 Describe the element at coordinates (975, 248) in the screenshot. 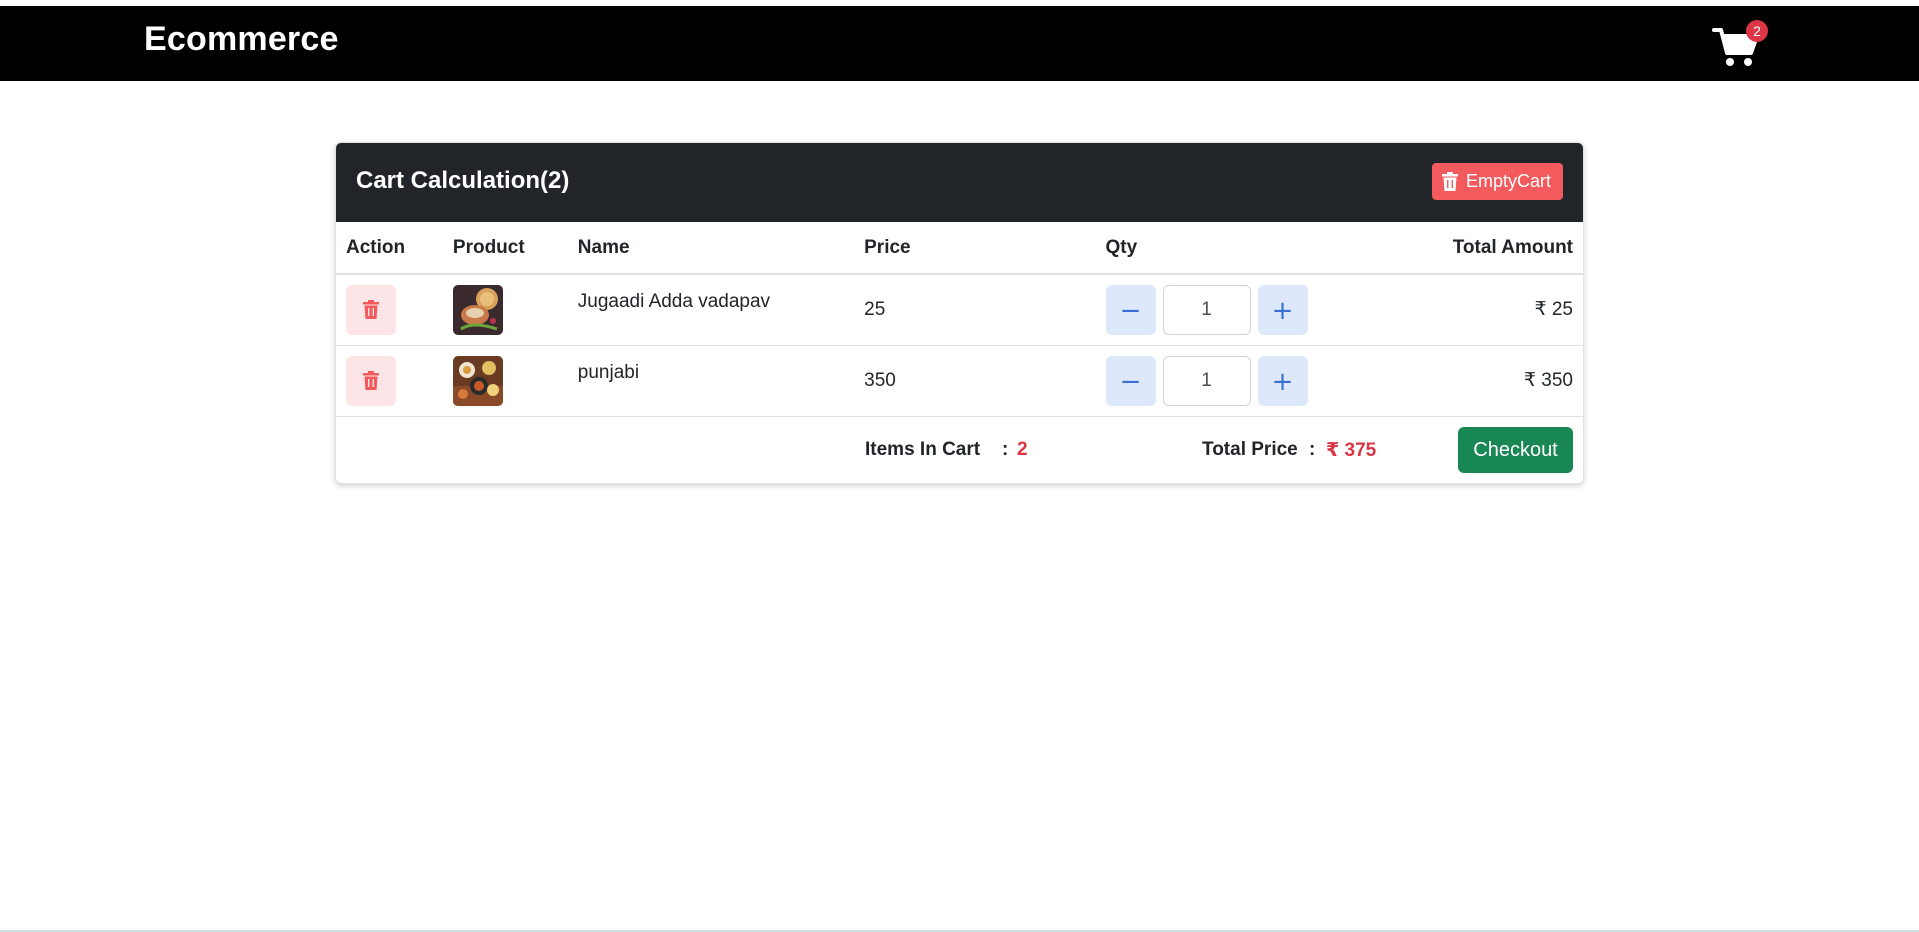

I see `col-price: Price` at that location.